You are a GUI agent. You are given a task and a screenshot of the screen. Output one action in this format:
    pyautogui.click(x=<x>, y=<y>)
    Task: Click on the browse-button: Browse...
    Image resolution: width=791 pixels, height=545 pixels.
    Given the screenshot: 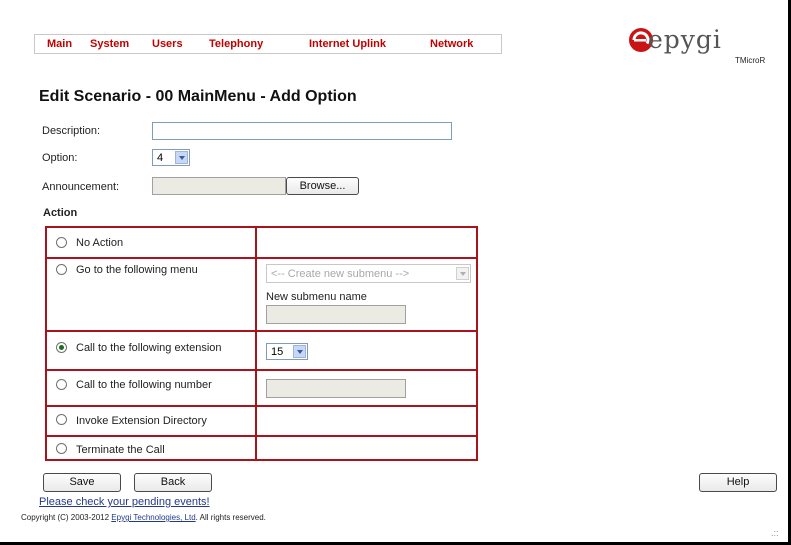 What is the action you would take?
    pyautogui.click(x=322, y=186)
    